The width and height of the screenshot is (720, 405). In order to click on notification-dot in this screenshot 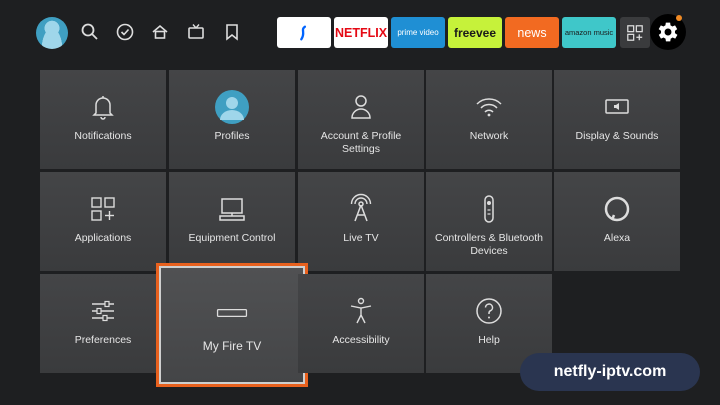, I will do `click(679, 18)`.